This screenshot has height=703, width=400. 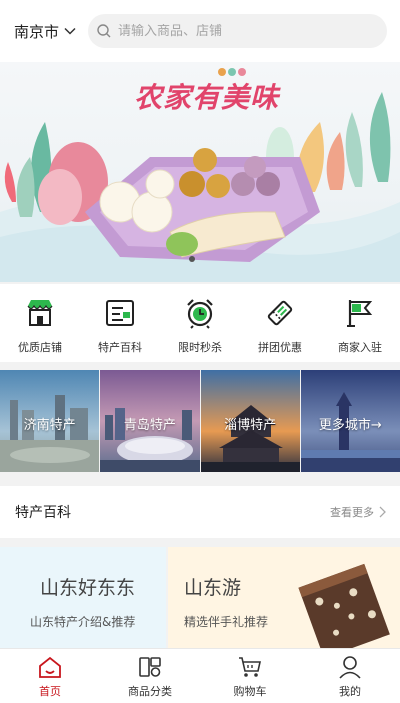 I want to click on nav-label: 特产百科, so click(x=120, y=347).